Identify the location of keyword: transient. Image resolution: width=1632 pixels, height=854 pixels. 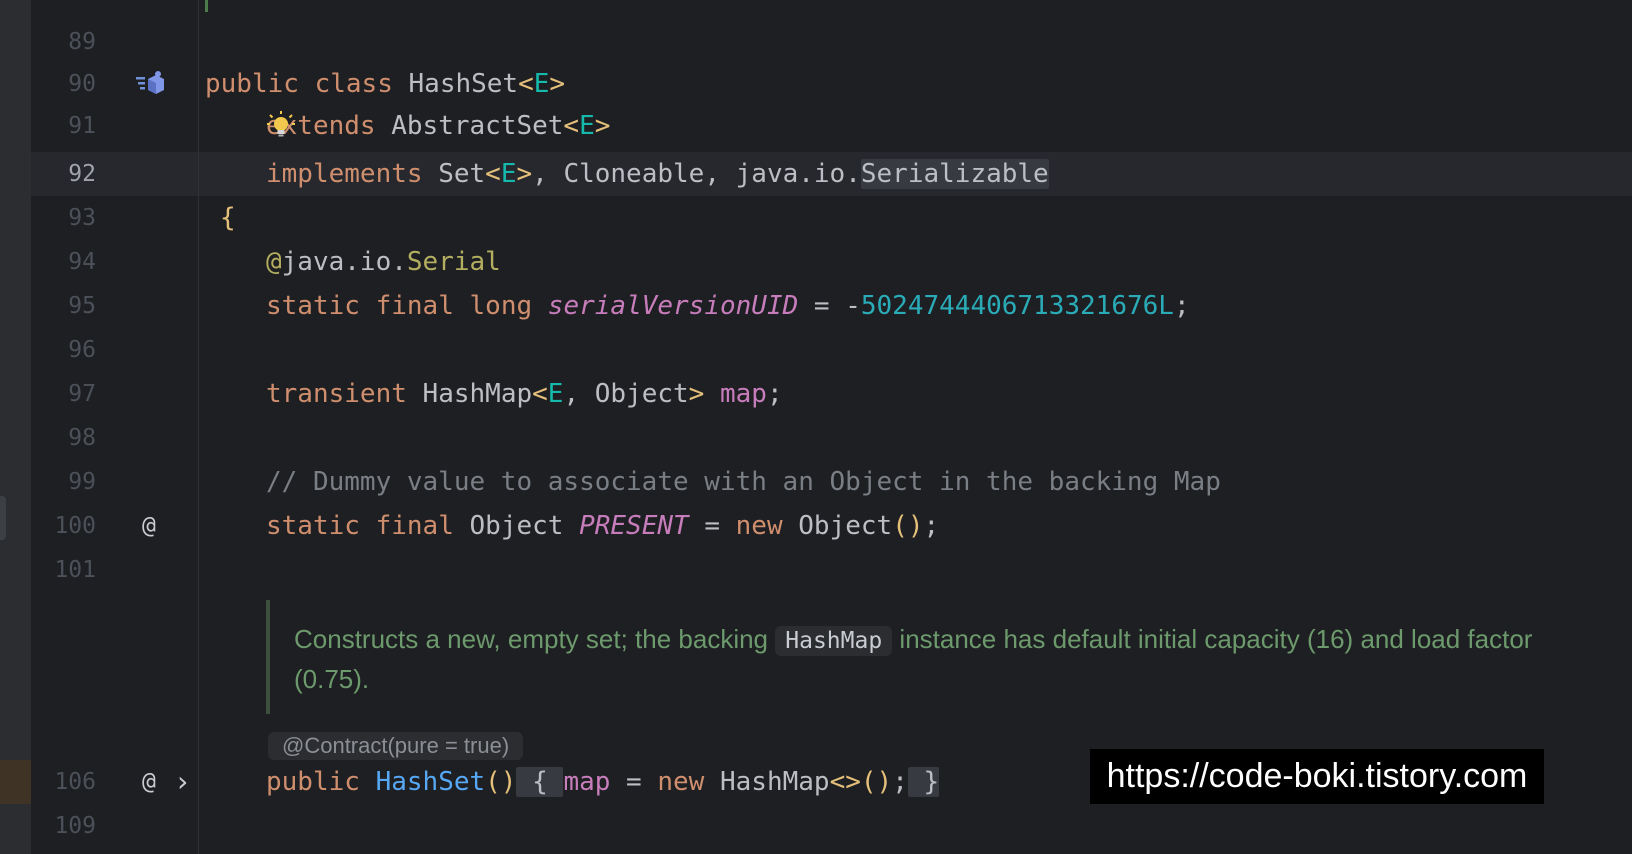
(336, 394).